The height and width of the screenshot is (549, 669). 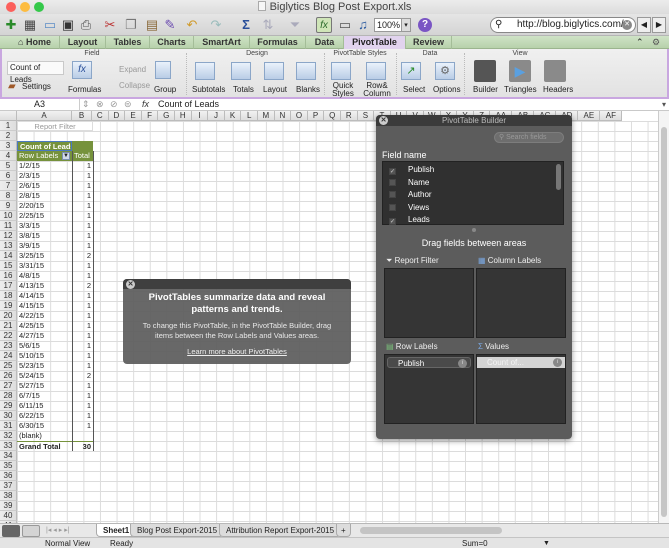 What do you see at coordinates (134, 85) in the screenshot?
I see `collapse-button: Collapse` at bounding box center [134, 85].